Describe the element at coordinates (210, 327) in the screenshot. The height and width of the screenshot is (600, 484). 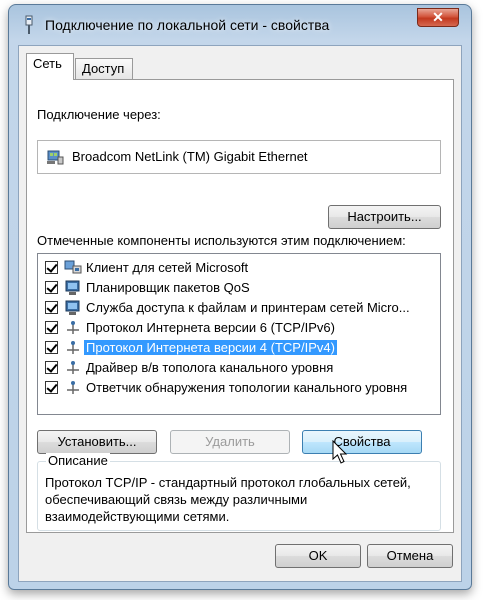
I see `component-label: Протокол Интернета версии 6 (TCP/IPv6)` at that location.